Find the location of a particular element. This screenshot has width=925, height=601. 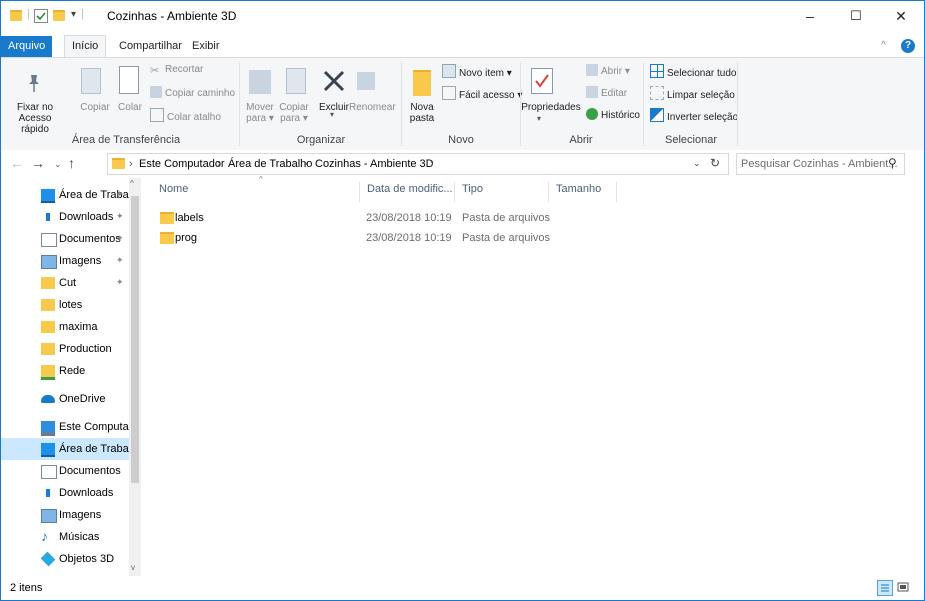

minimize-button: – is located at coordinates (810, 16).